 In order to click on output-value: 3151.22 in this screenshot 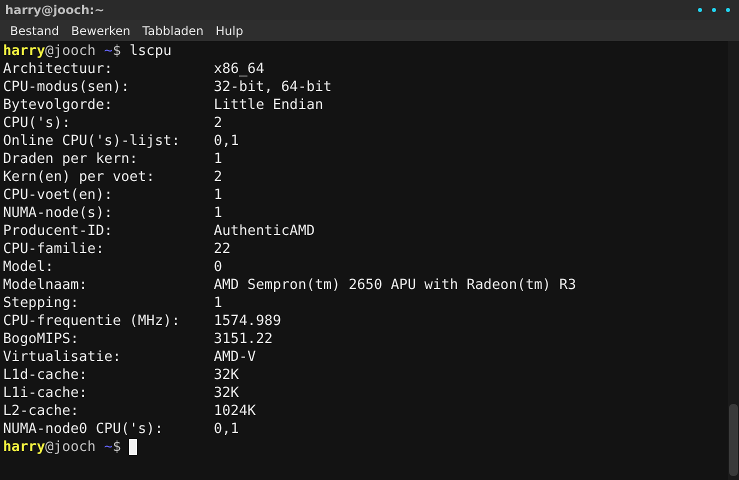, I will do `click(243, 339)`.